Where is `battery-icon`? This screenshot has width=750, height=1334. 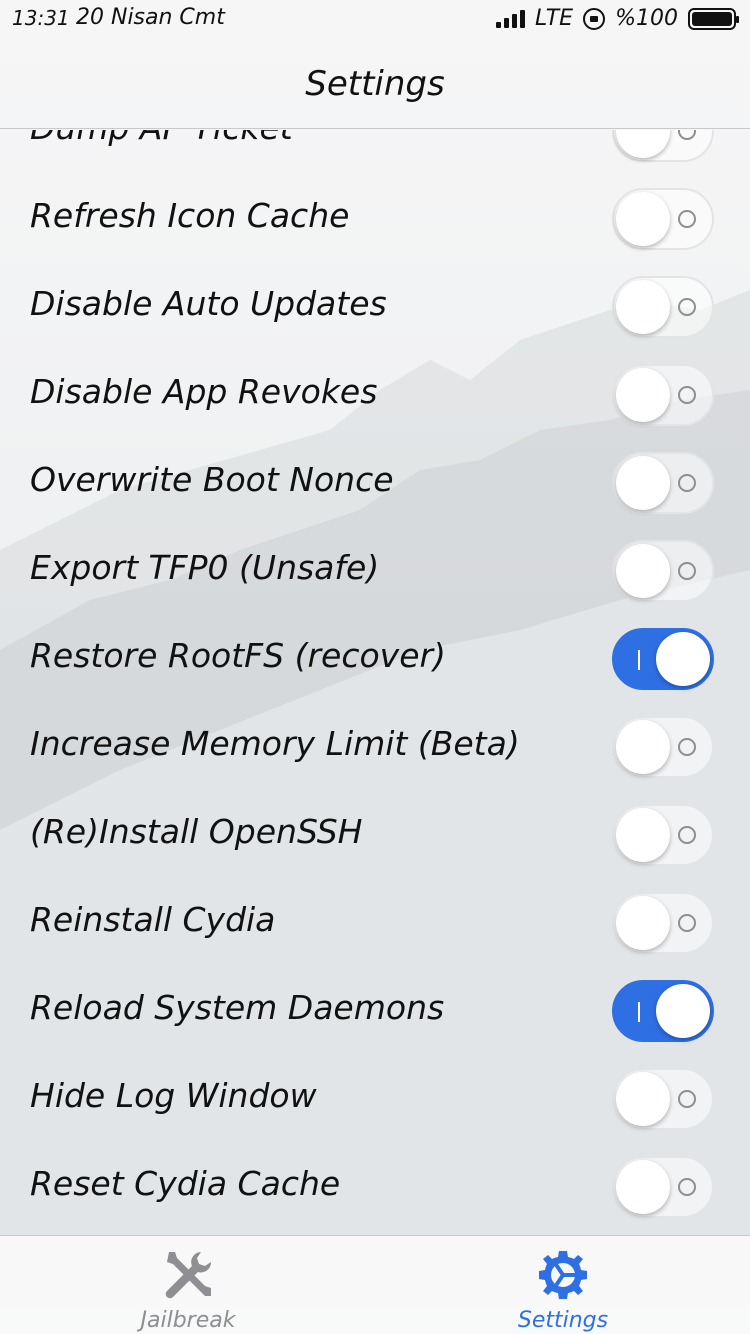
battery-icon is located at coordinates (713, 18).